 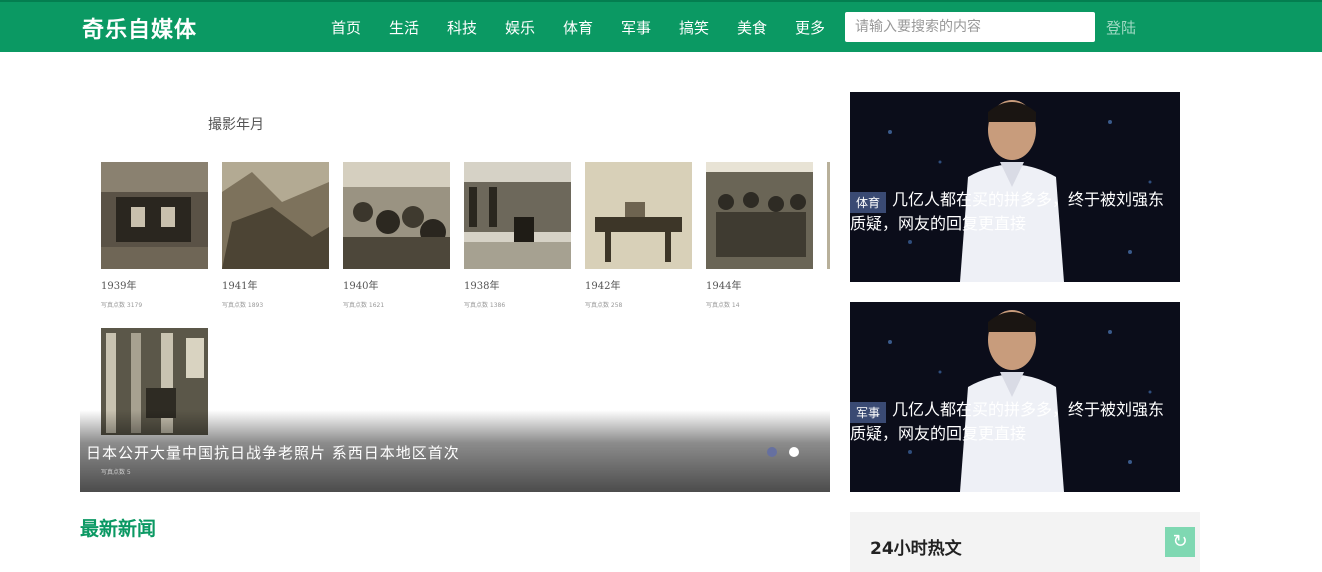 I want to click on photo-count: 写真点数 3179, so click(x=122, y=305).